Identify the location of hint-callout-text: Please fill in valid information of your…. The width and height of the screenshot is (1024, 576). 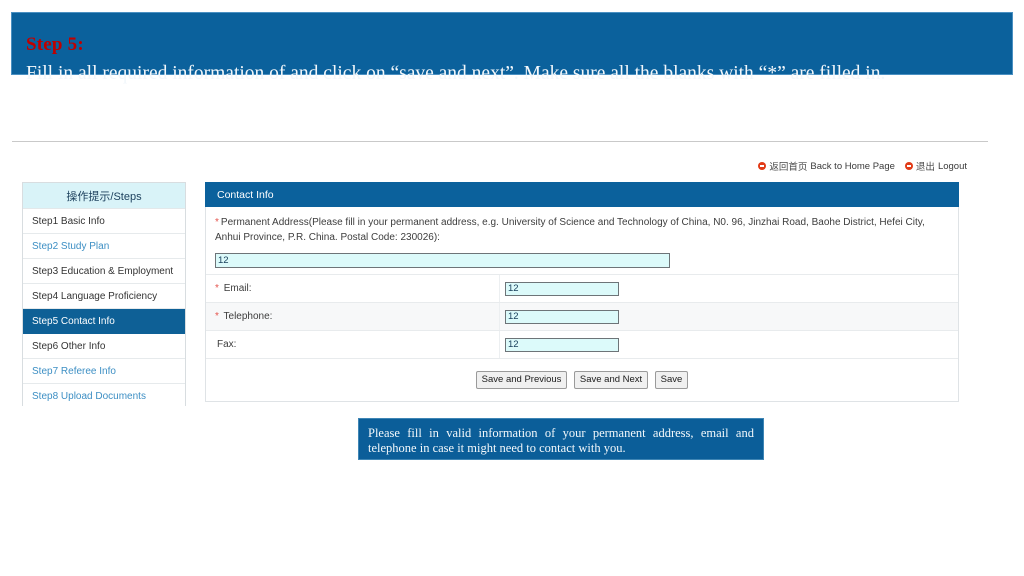
(561, 440).